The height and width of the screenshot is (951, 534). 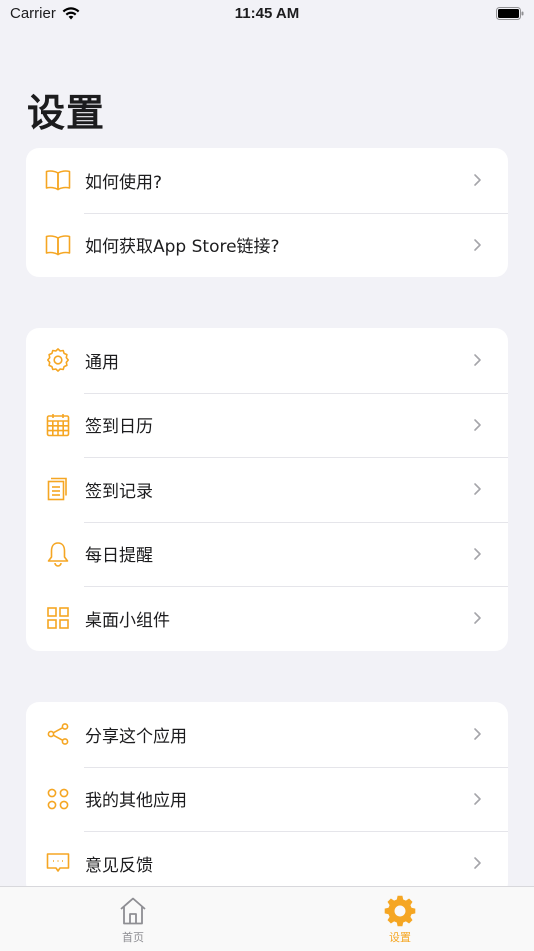 I want to click on message-icon, so click(x=58, y=863).